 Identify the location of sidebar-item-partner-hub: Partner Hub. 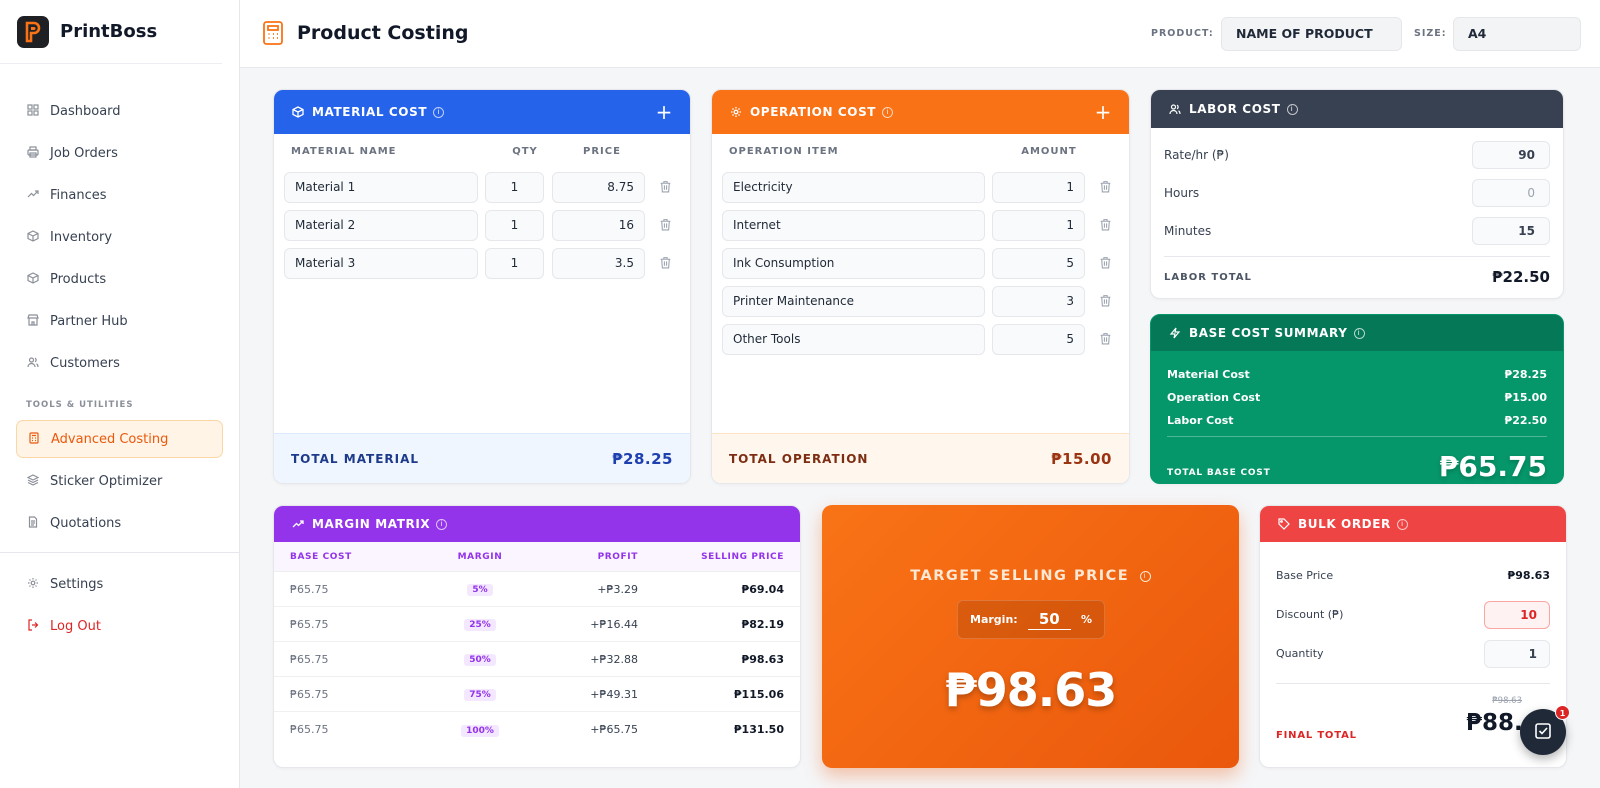
(119, 321).